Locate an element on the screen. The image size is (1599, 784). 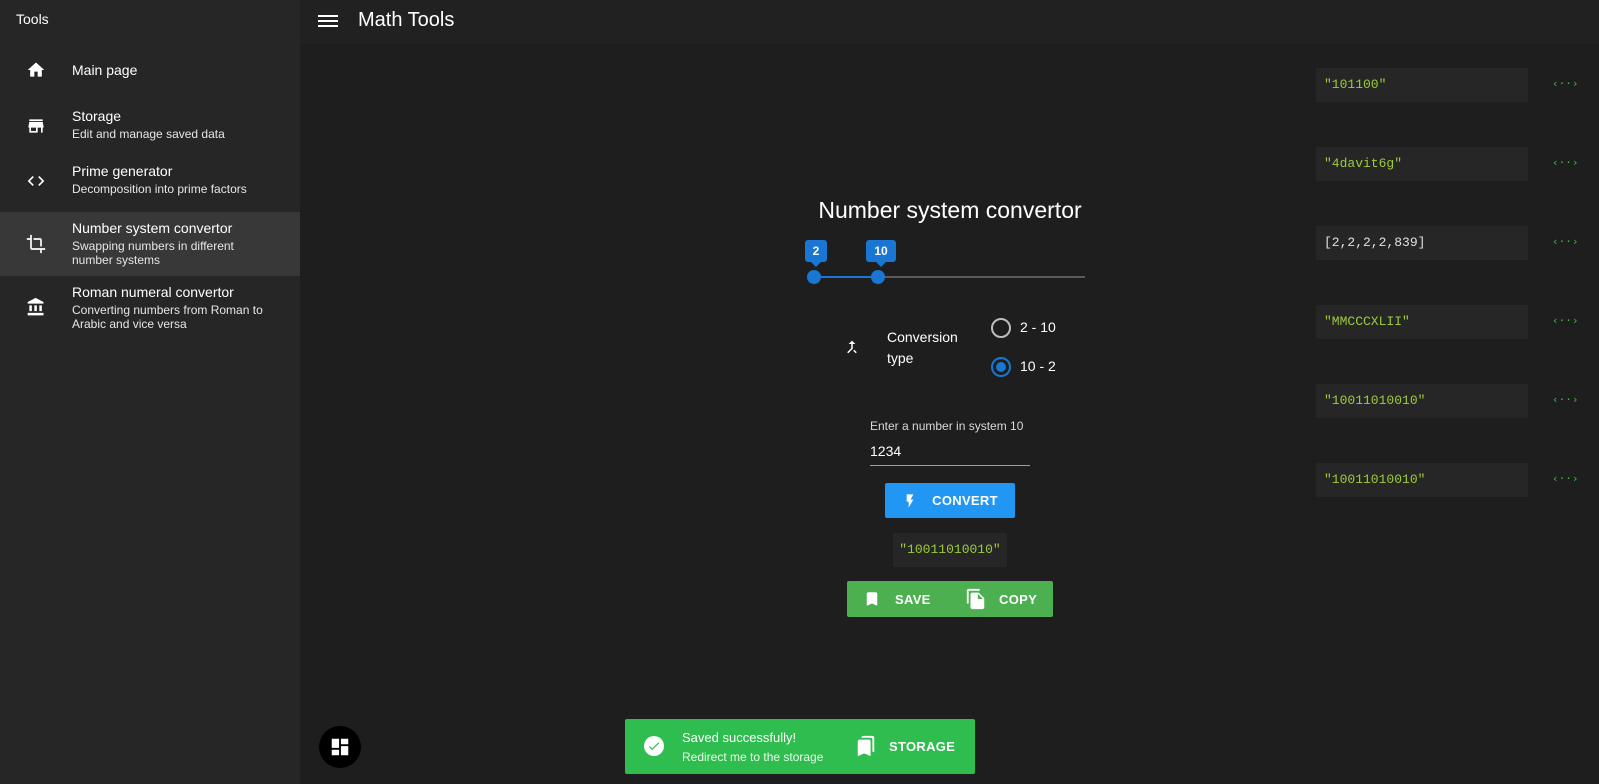
sidebar-item-subtitle: Converting numbers from Roman to is located at coordinates (167, 310).